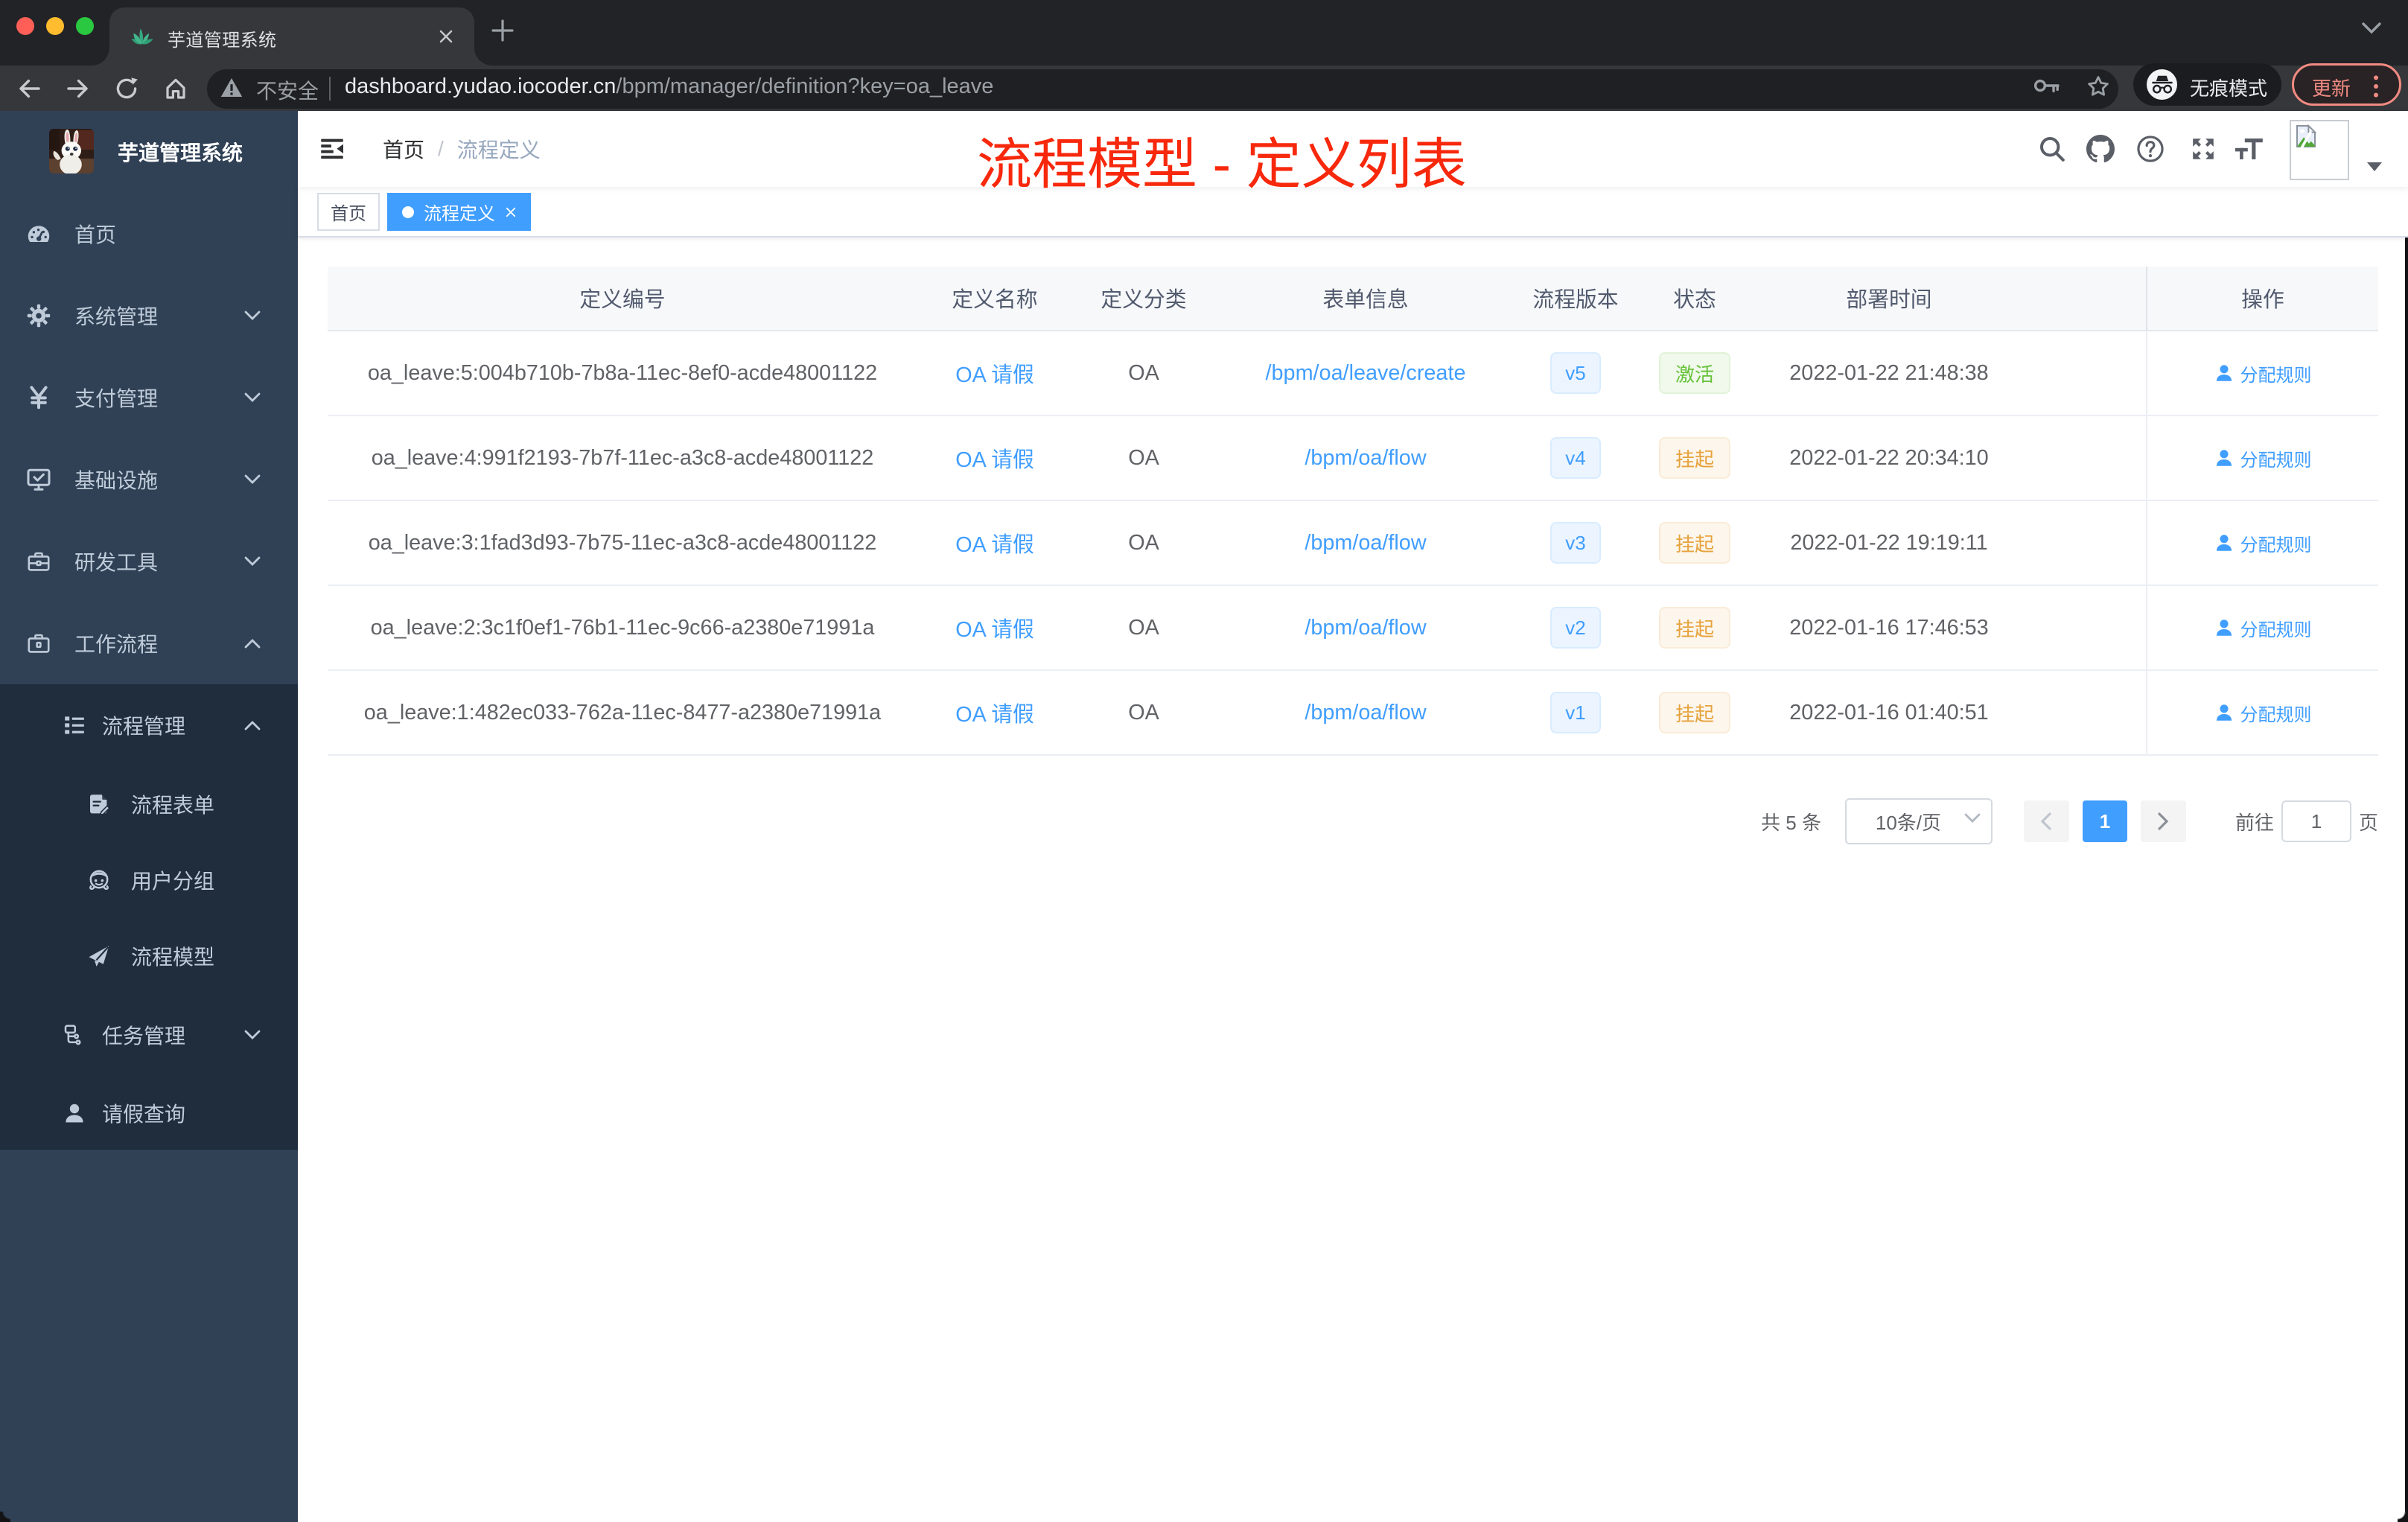  I want to click on help-question-icon, so click(2150, 149).